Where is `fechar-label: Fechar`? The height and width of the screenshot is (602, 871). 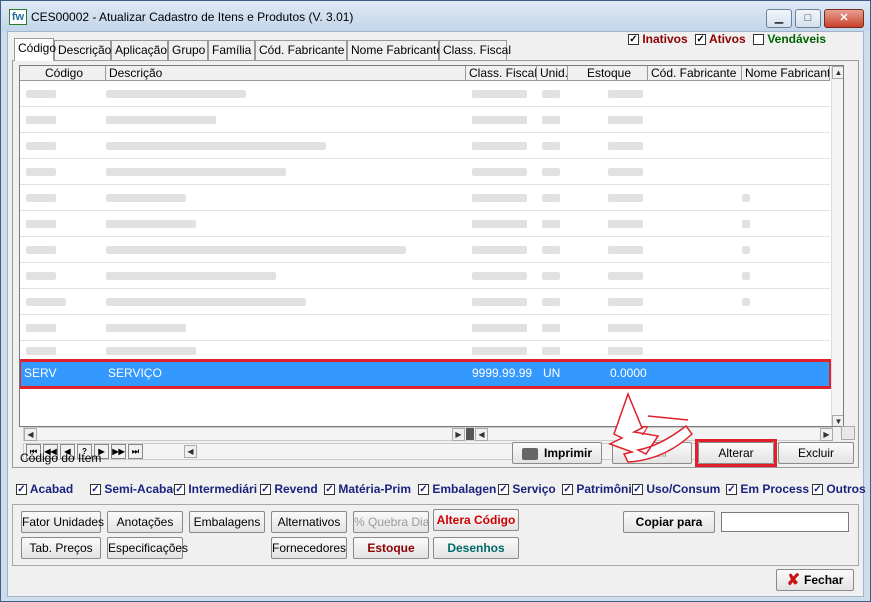
fechar-label: Fechar is located at coordinates (824, 580).